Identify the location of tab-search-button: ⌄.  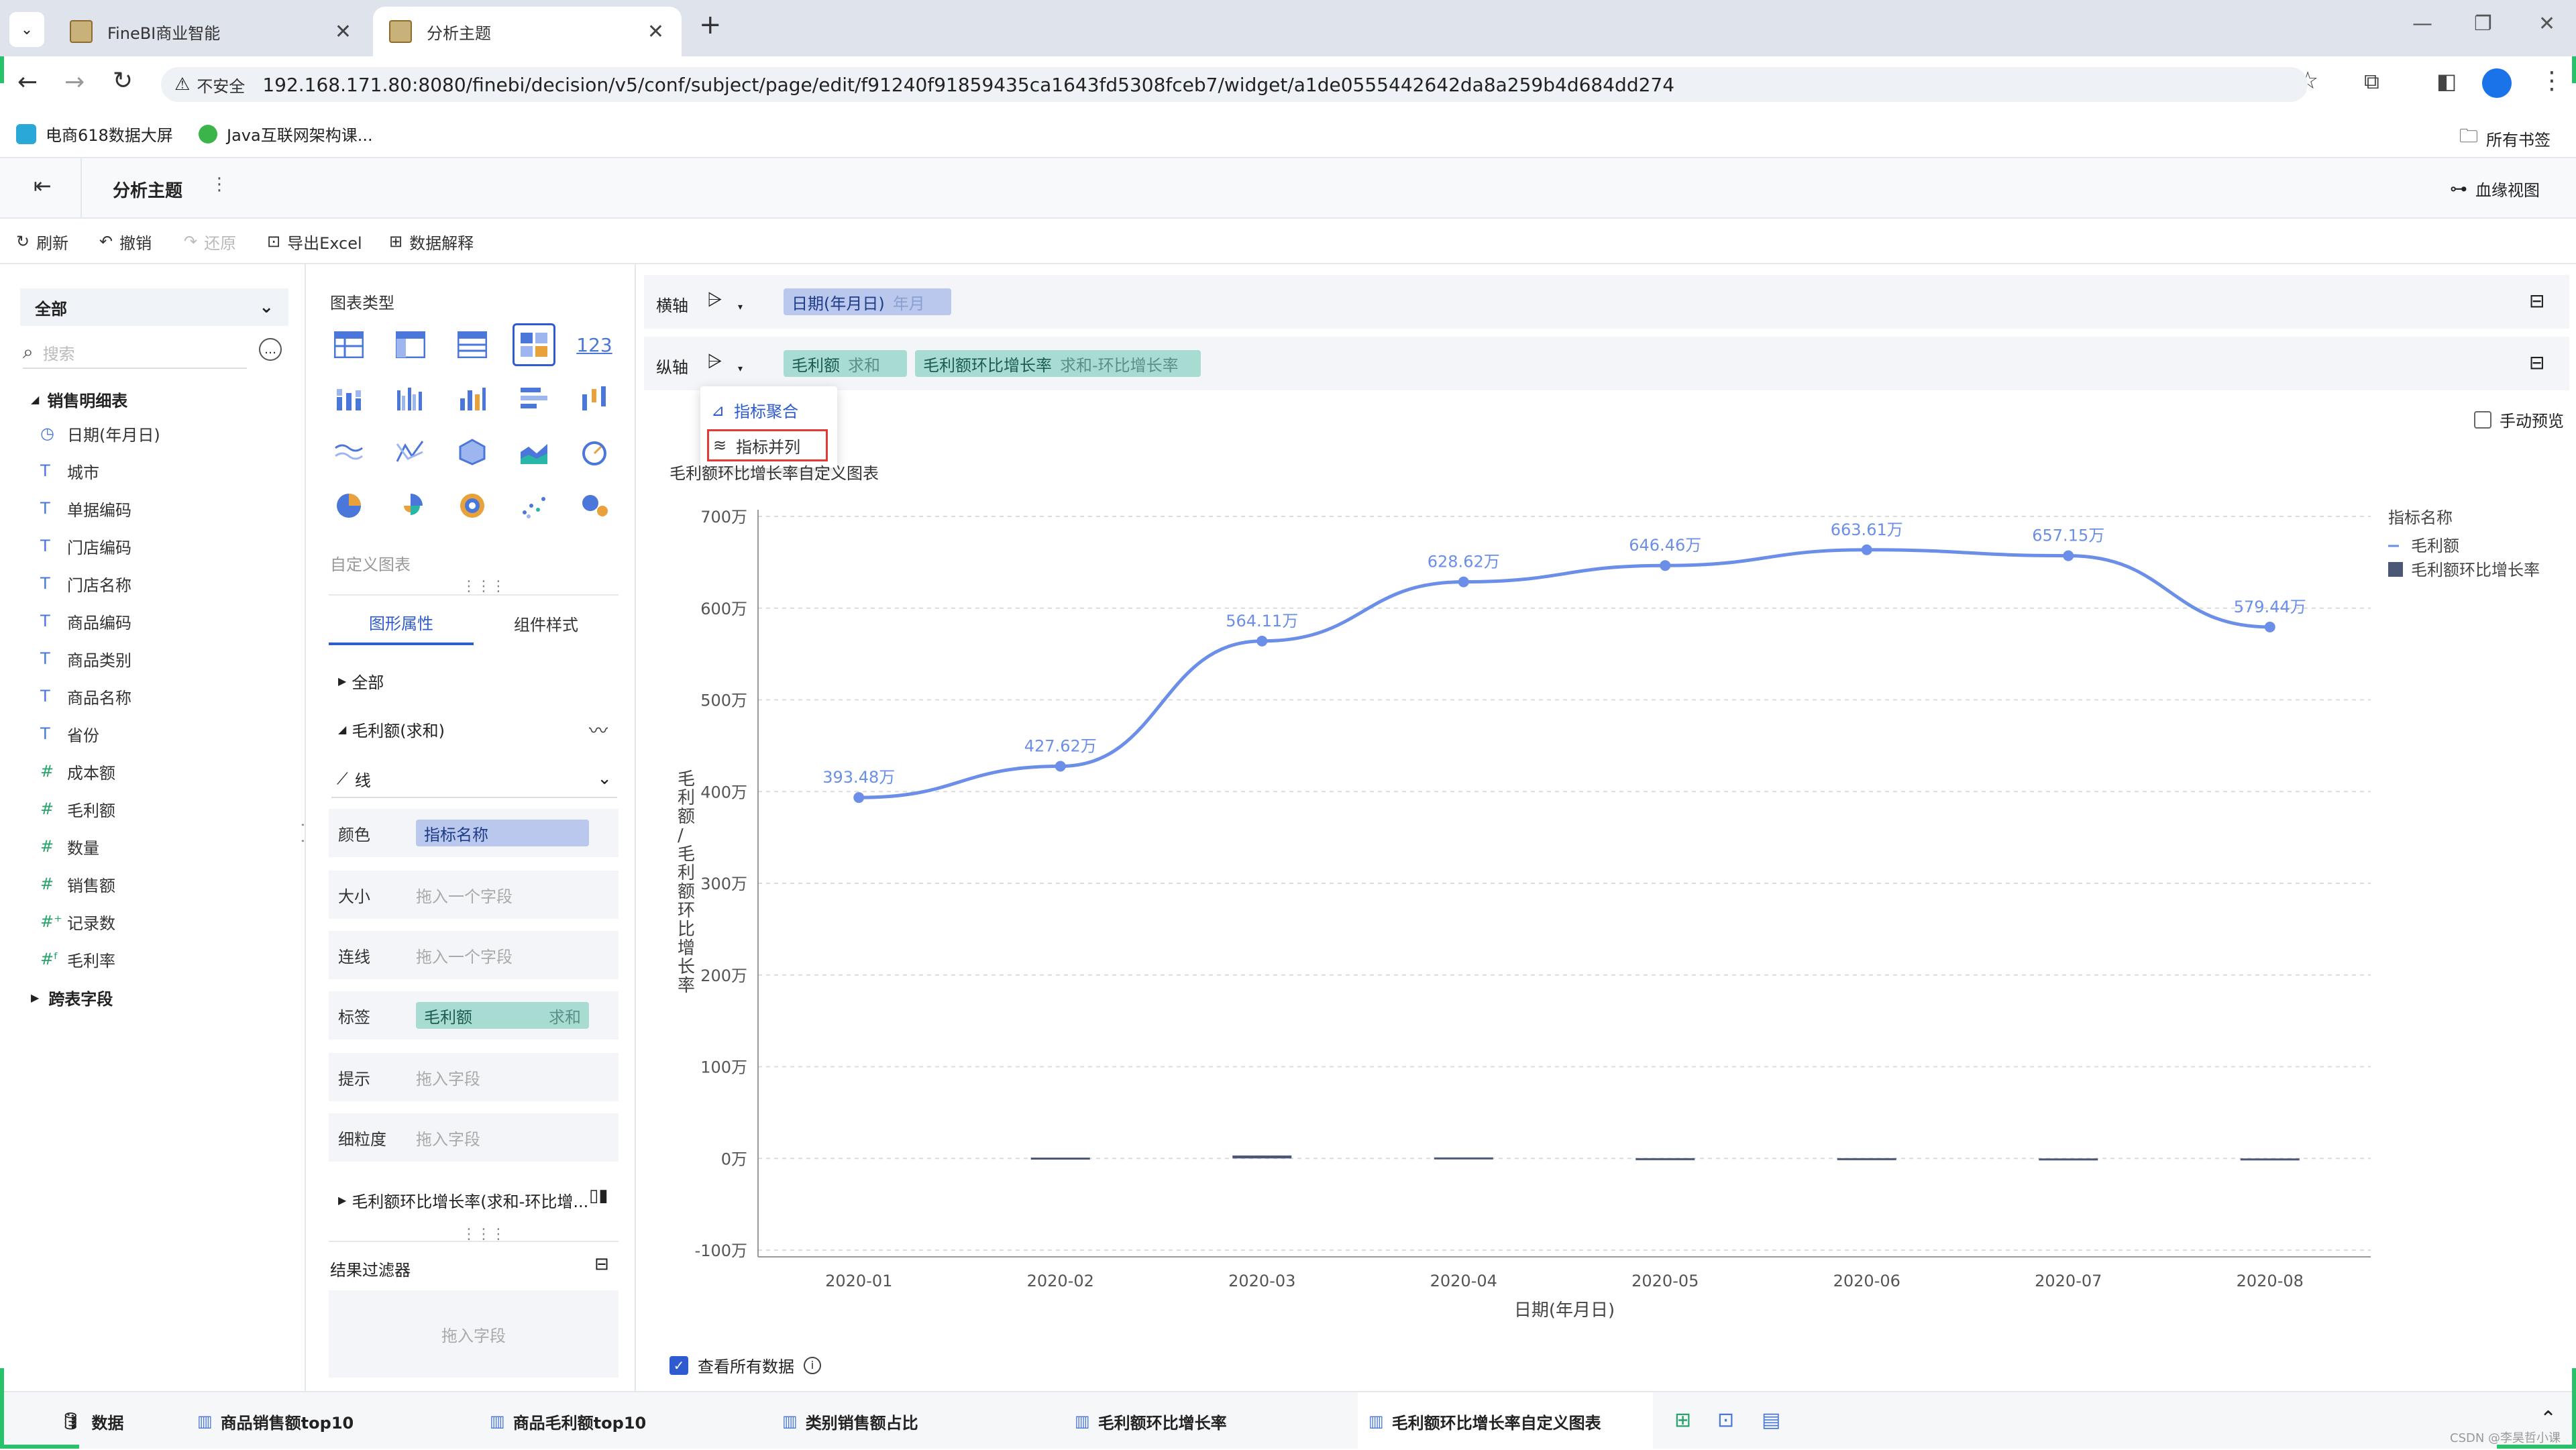
(26, 29).